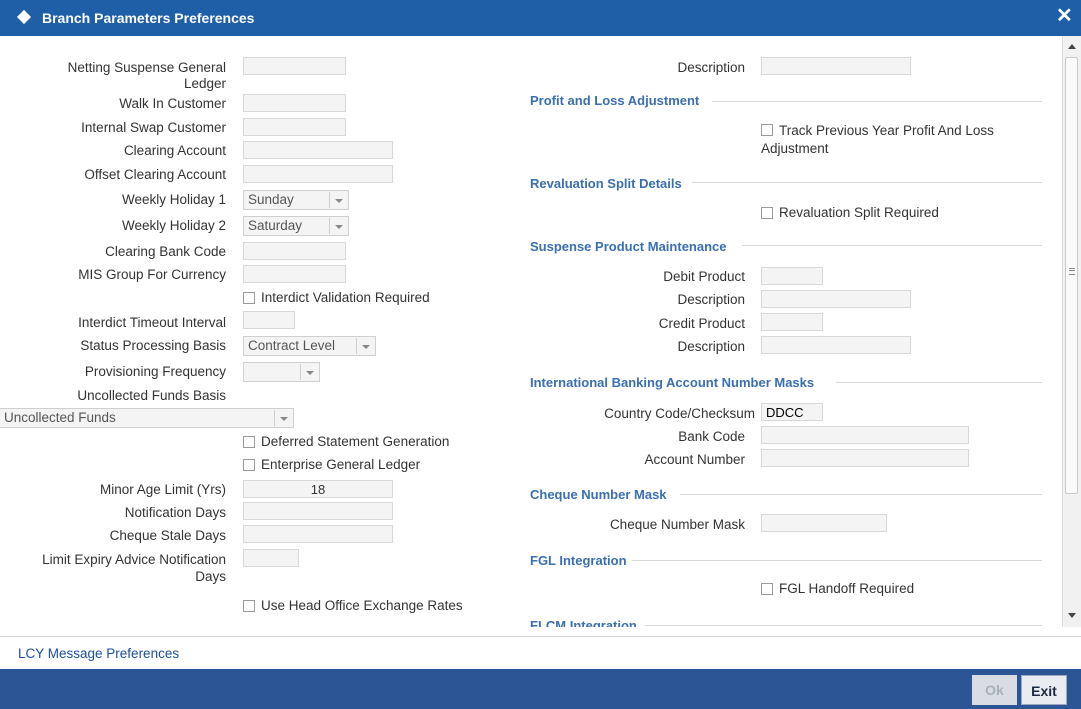 The height and width of the screenshot is (709, 1081). I want to click on lcy-bar: LCY Message Preferences, so click(540, 653).